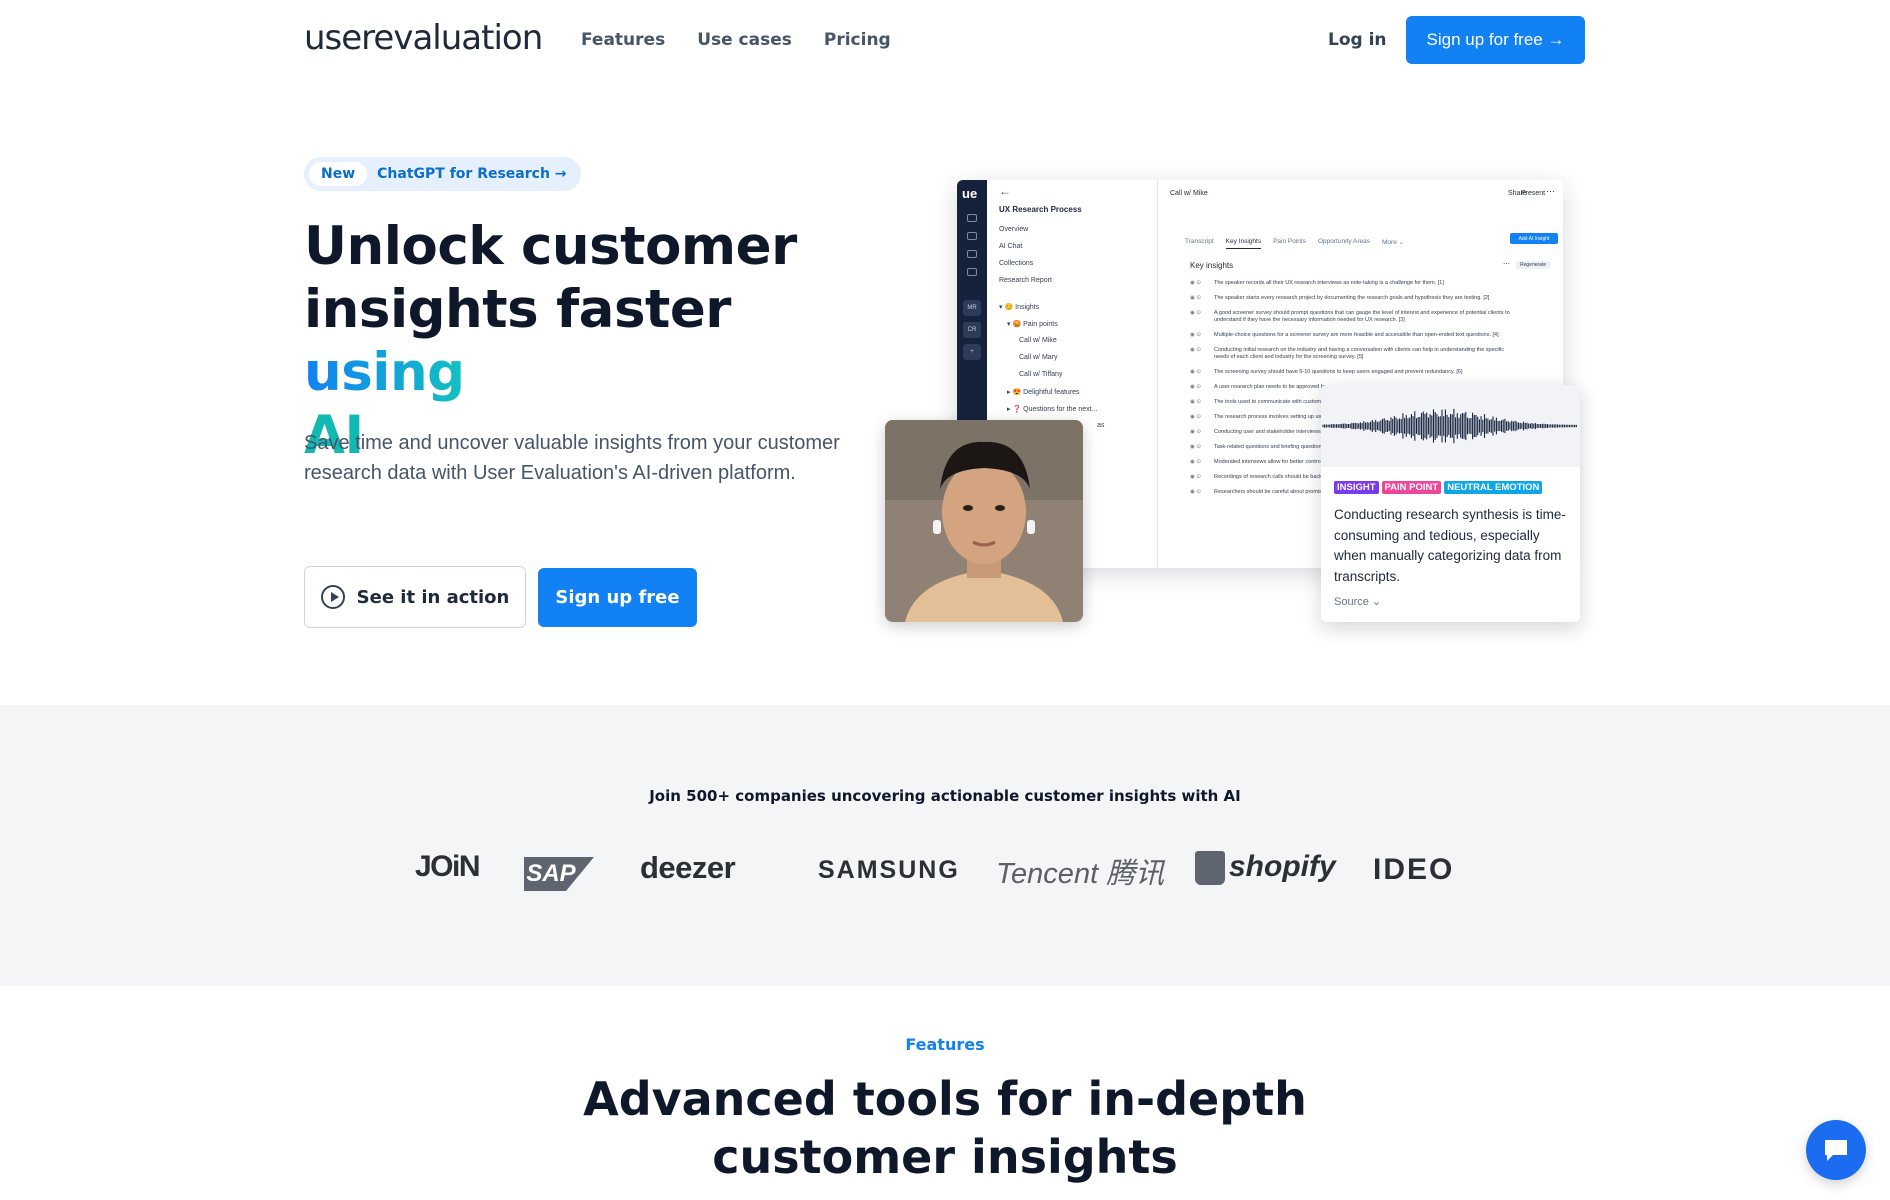 The height and width of the screenshot is (1200, 1890). I want to click on tab-more: More ⌄, so click(1393, 242).